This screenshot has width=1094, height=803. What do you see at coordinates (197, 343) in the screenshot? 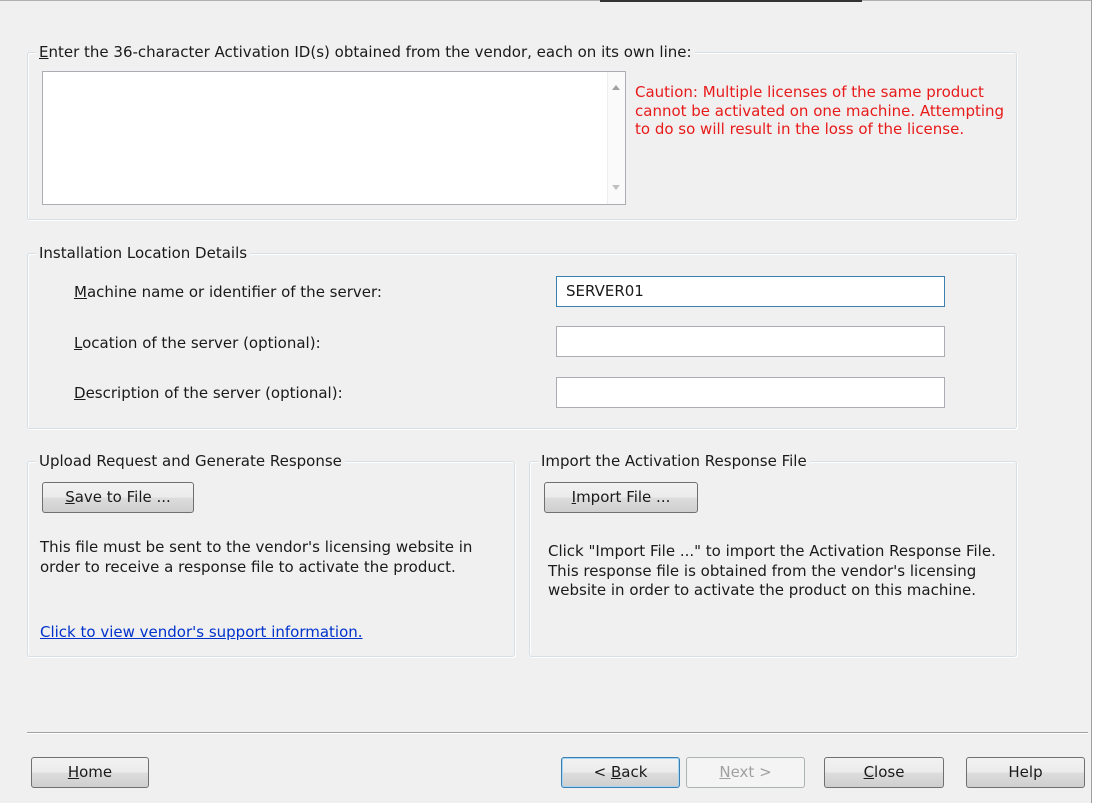
I see `server-location-label: Location of the server (optional):` at bounding box center [197, 343].